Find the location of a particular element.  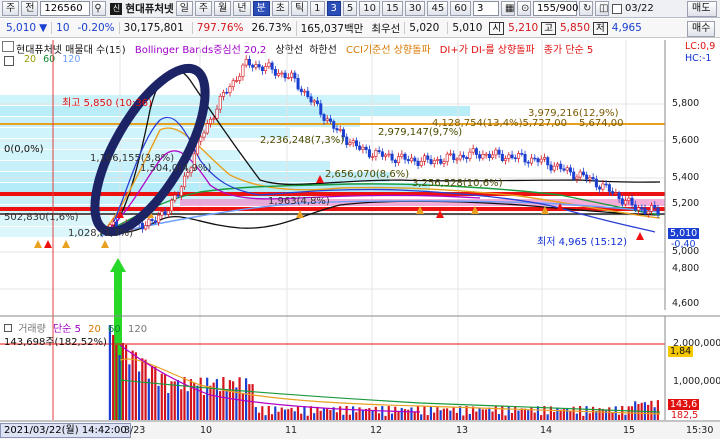

data-count-input: 155/900 is located at coordinates (555, 8).